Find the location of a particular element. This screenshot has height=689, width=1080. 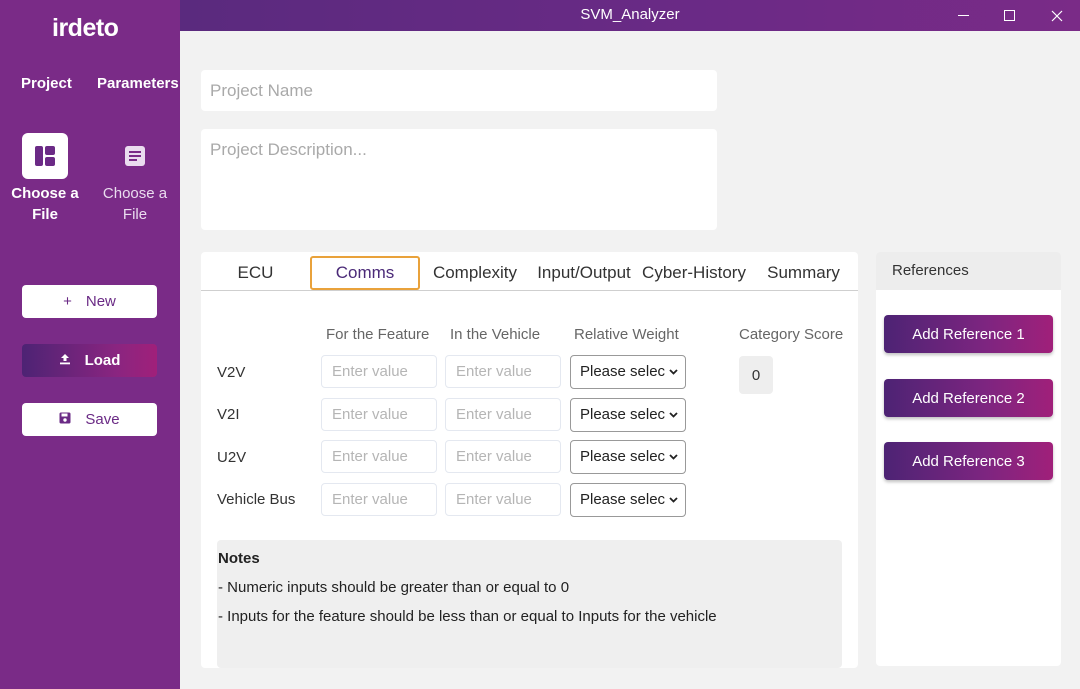

row-label-v2i: V2I is located at coordinates (228, 414).